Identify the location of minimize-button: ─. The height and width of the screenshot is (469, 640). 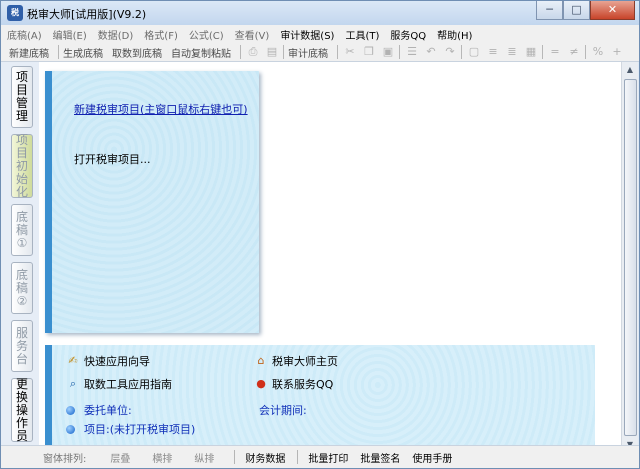
(549, 10).